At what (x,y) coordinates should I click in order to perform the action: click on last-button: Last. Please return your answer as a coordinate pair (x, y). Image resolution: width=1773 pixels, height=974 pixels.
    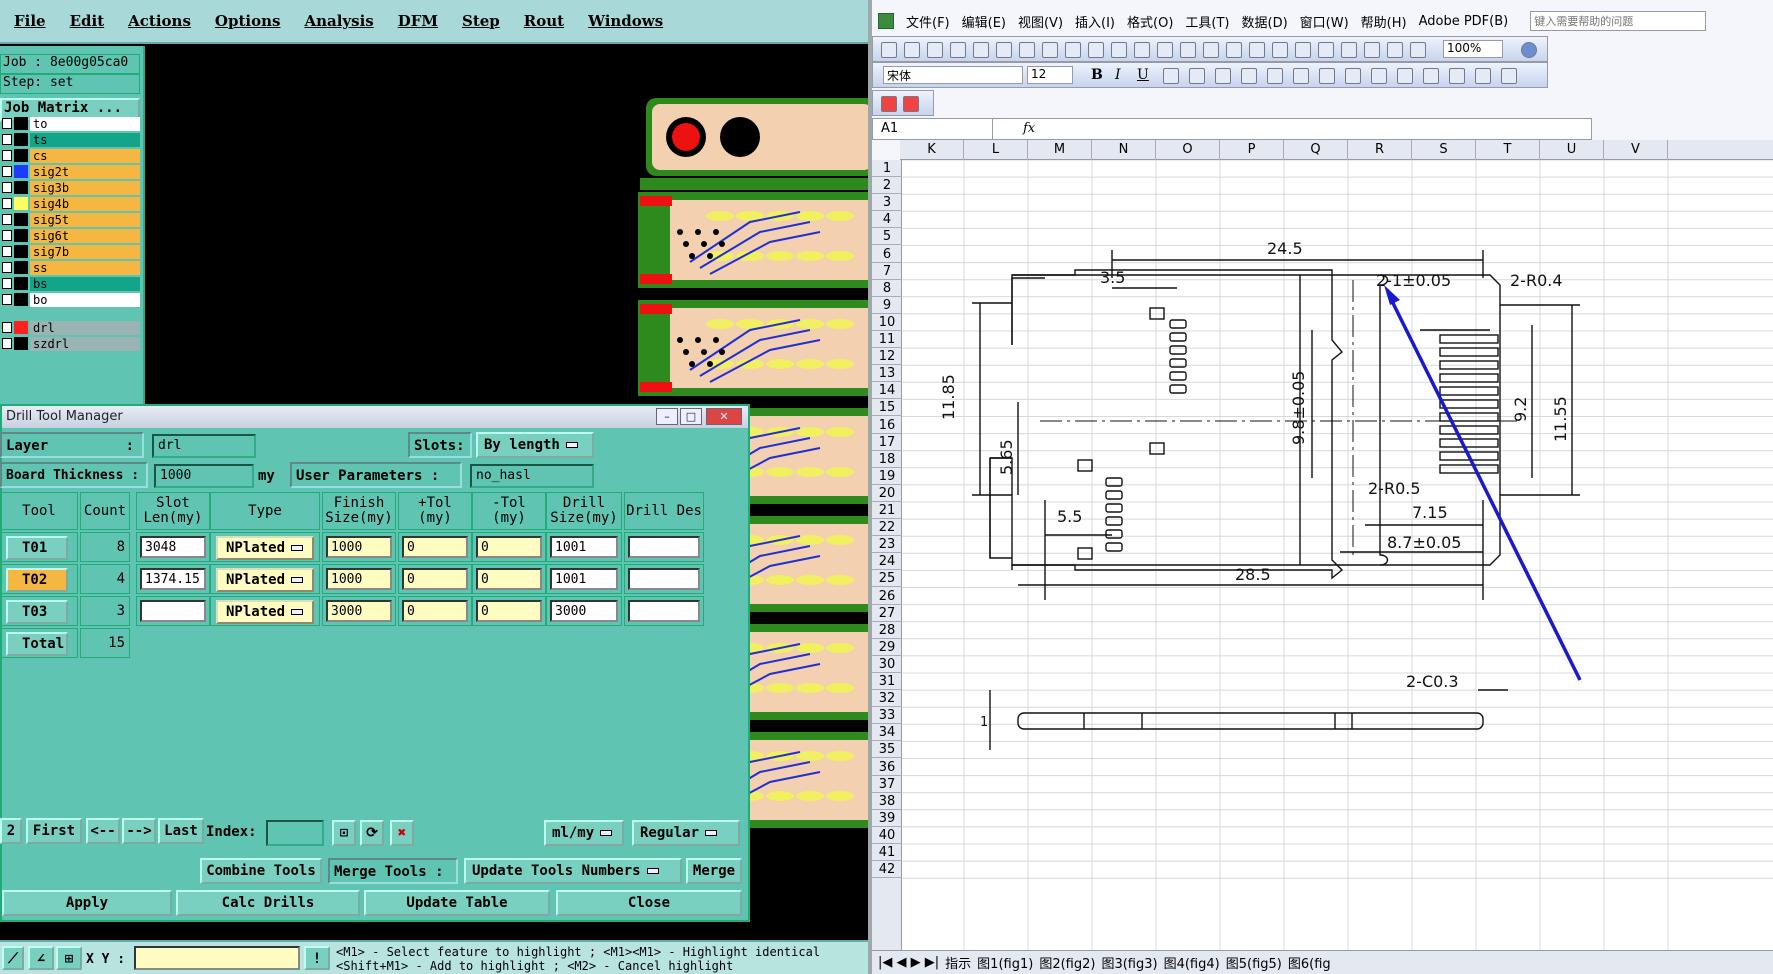
    Looking at the image, I should click on (181, 831).